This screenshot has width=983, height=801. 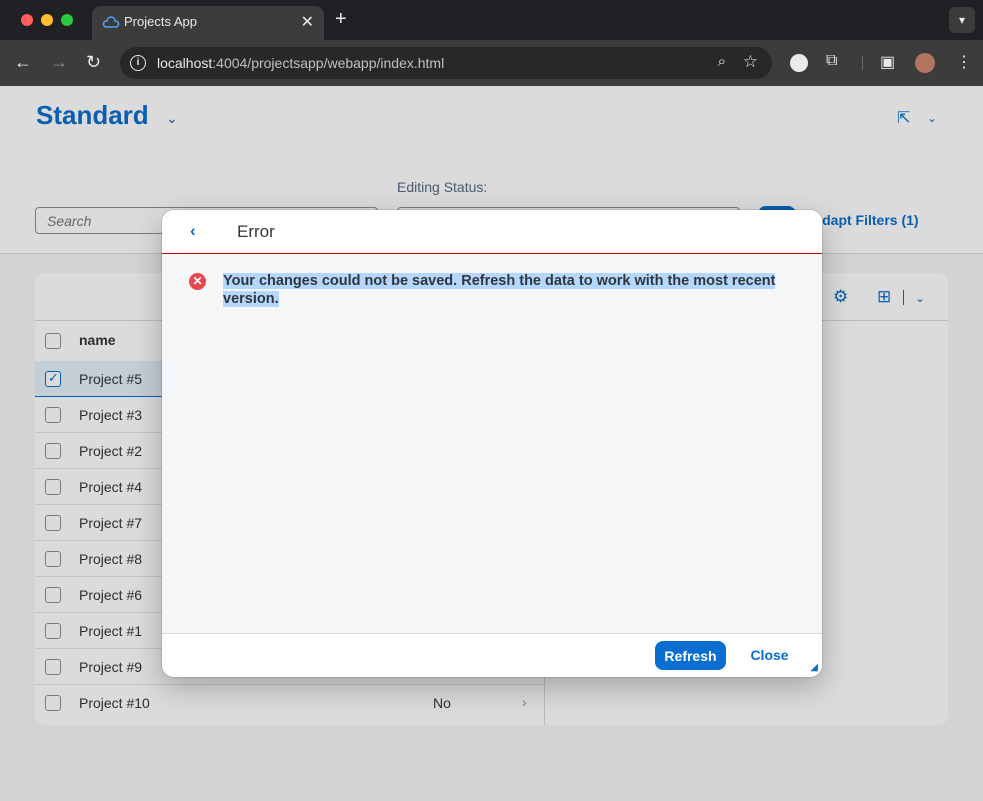 What do you see at coordinates (341, 19) in the screenshot?
I see `new-tab-button: +` at bounding box center [341, 19].